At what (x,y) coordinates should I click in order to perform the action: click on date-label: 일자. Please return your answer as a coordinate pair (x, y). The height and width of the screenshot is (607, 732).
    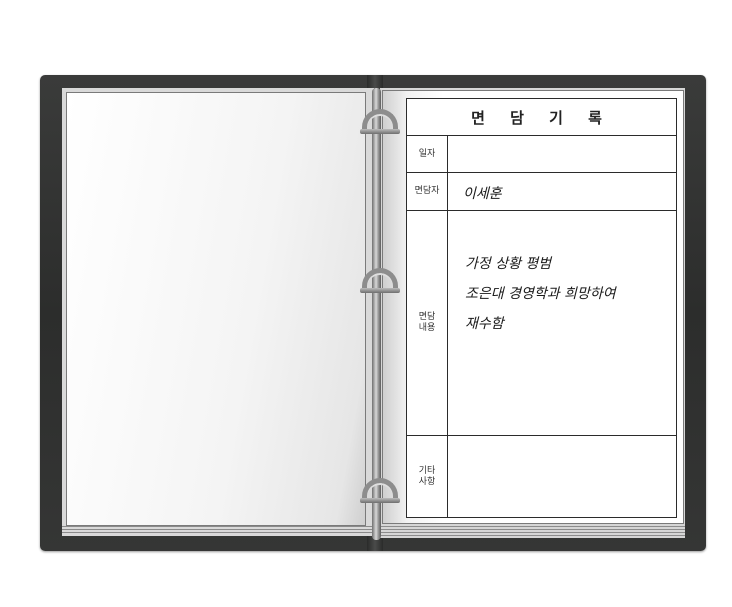
    Looking at the image, I should click on (427, 154).